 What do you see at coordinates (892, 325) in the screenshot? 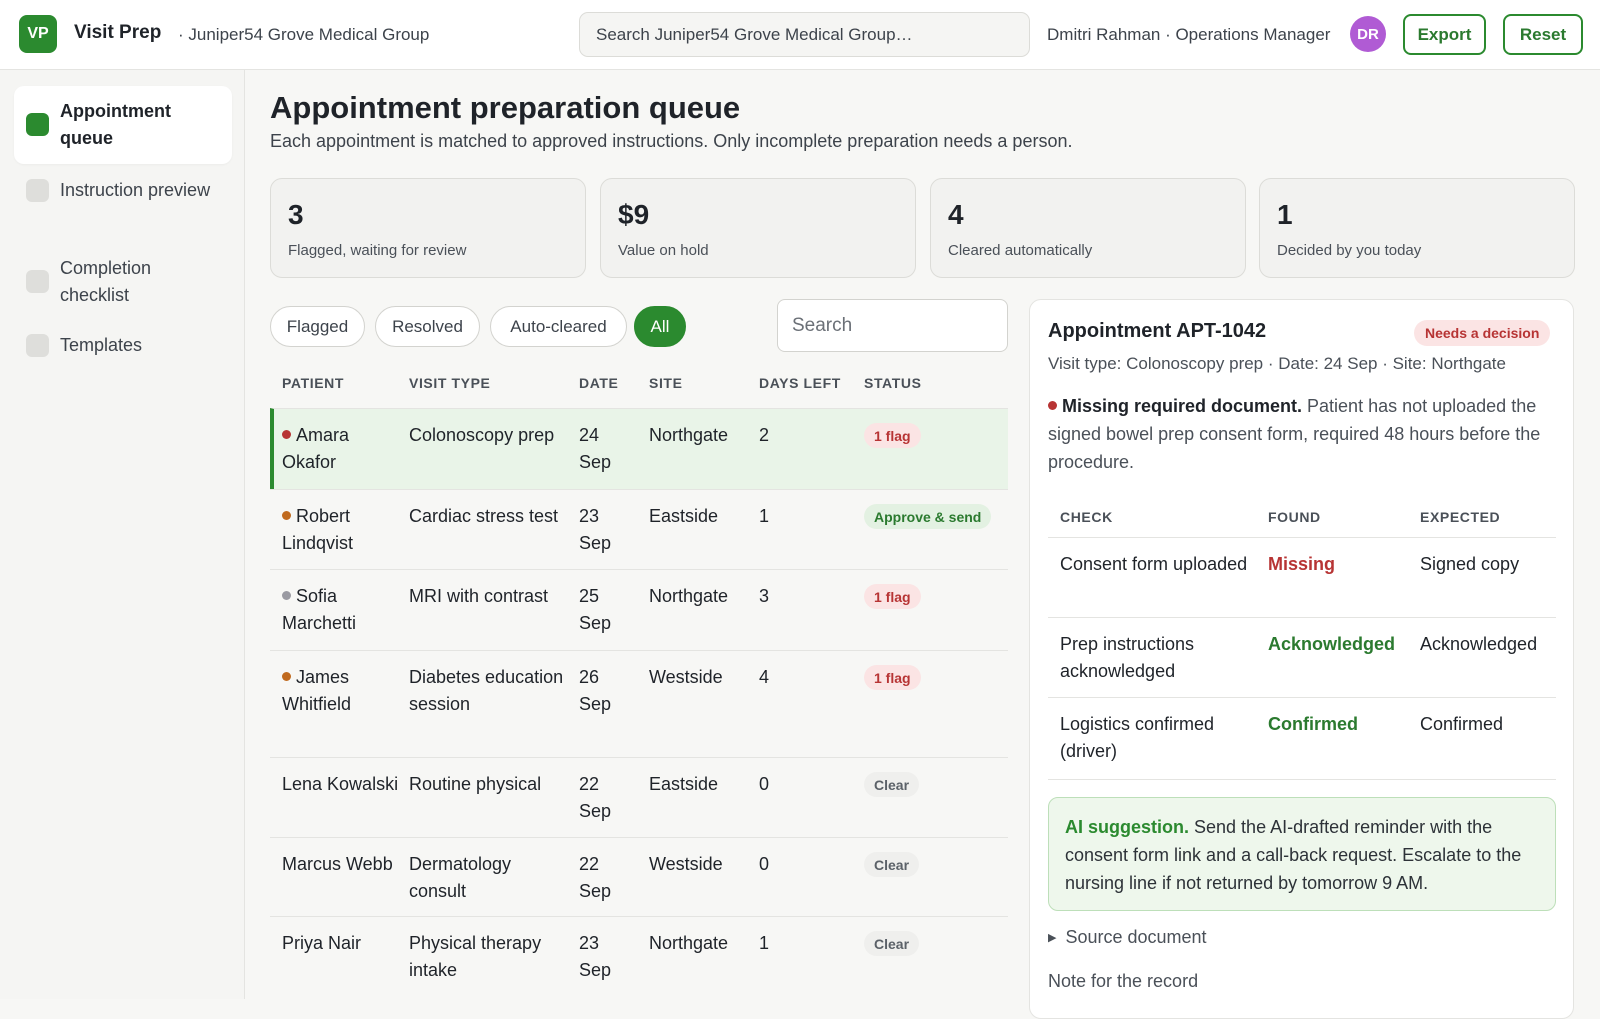
I see `table-search-input` at bounding box center [892, 325].